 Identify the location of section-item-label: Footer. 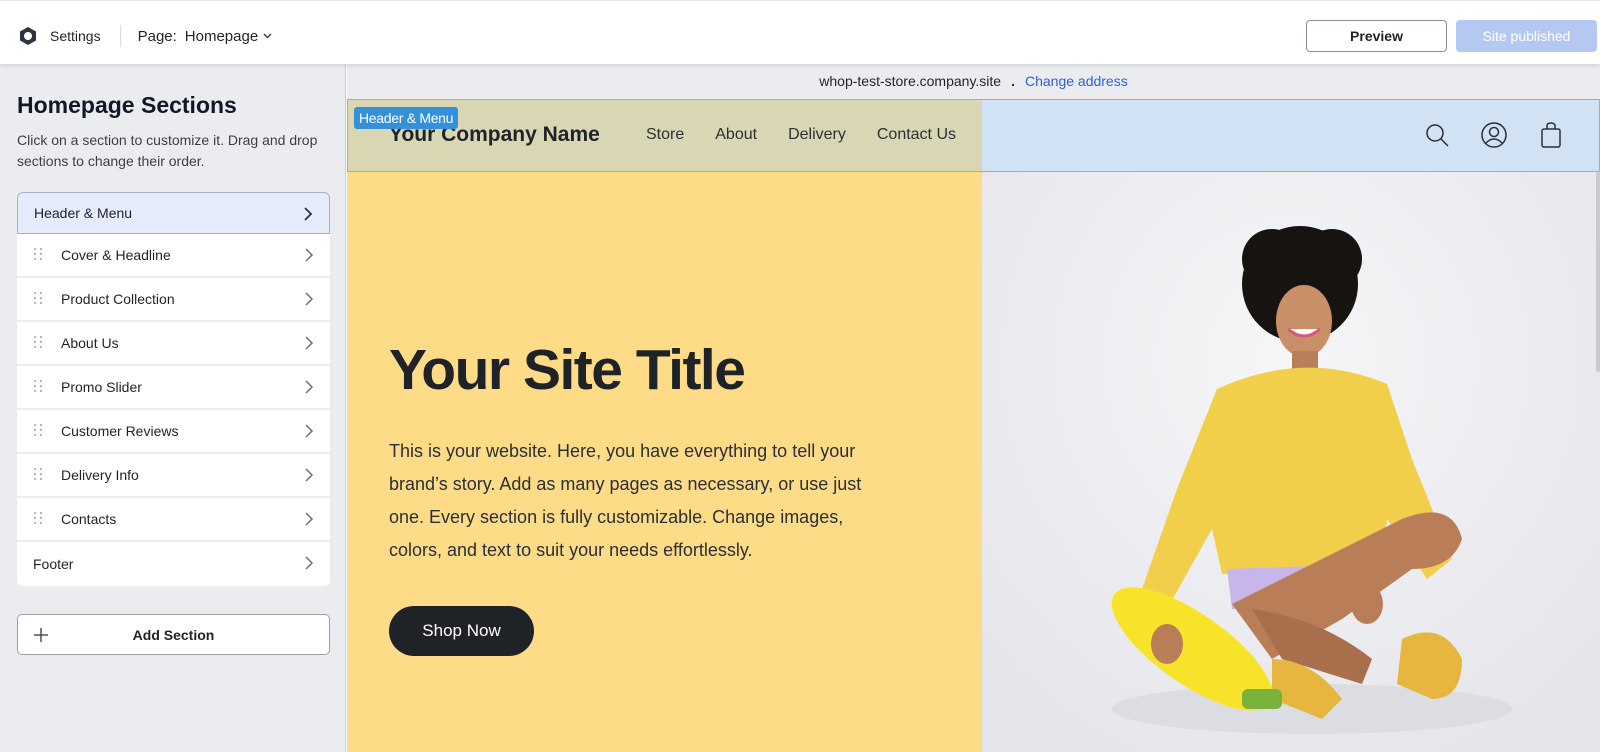
(53, 564).